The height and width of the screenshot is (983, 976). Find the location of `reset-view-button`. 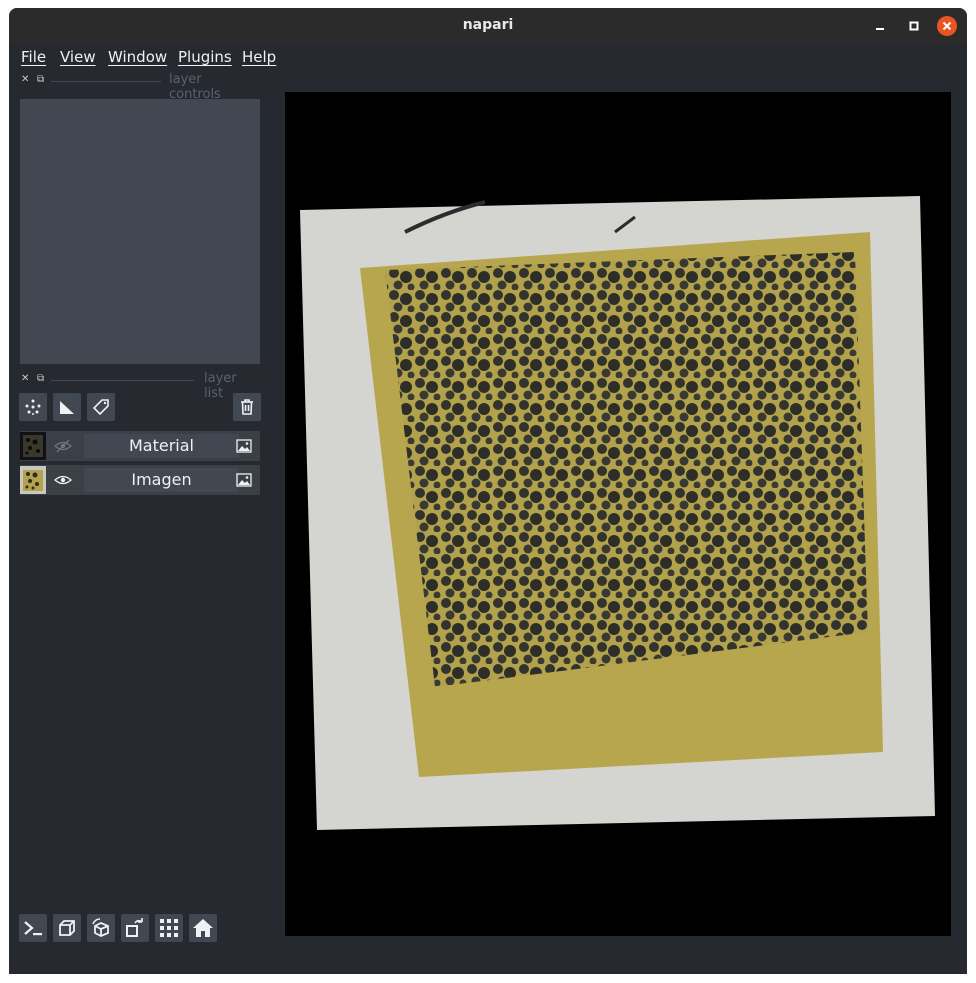

reset-view-button is located at coordinates (203, 928).